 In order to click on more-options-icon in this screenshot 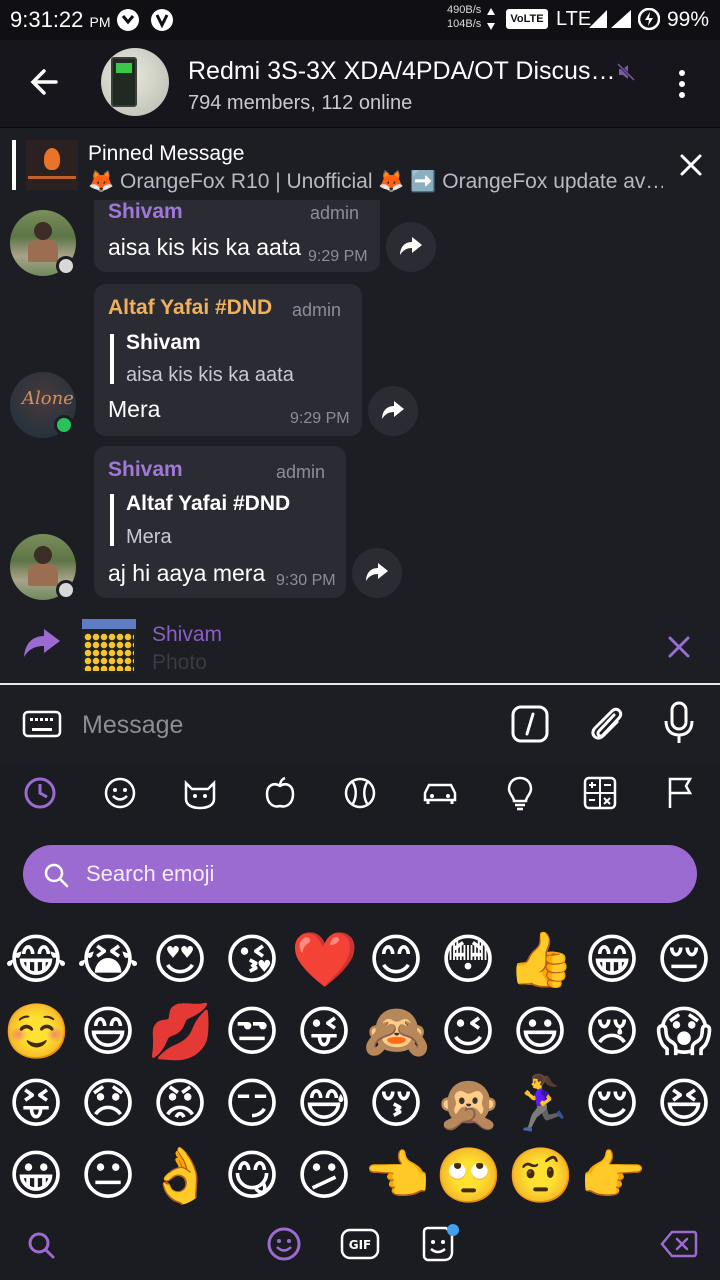, I will do `click(682, 84)`.